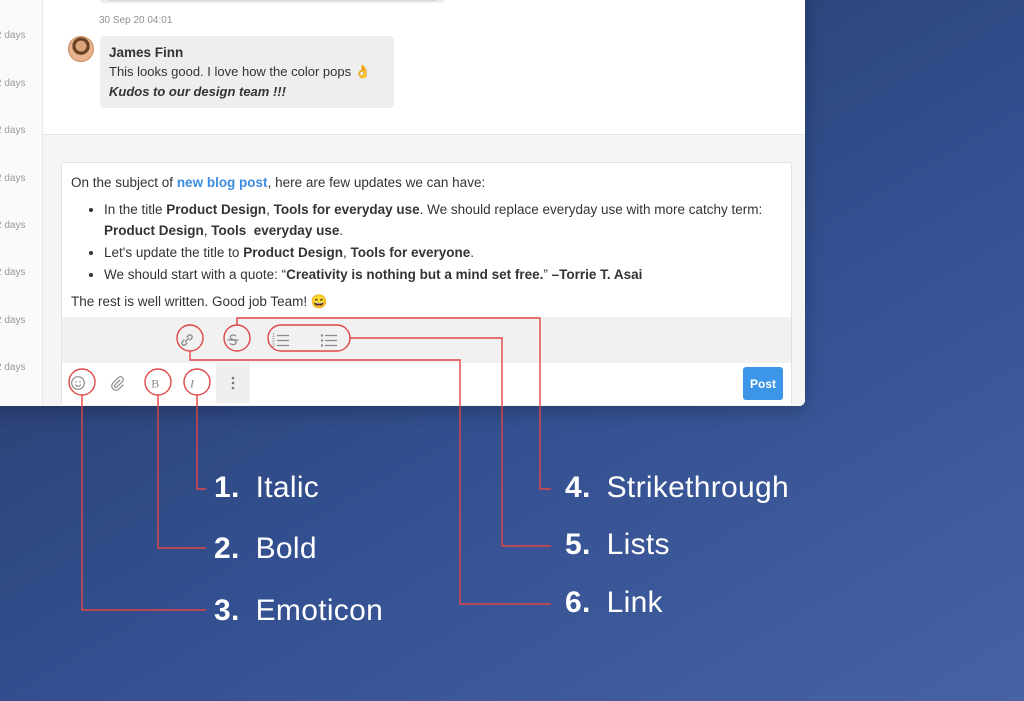 Image resolution: width=1024 pixels, height=701 pixels. Describe the element at coordinates (222, 182) in the screenshot. I see `blog-post-link: new blog post` at that location.